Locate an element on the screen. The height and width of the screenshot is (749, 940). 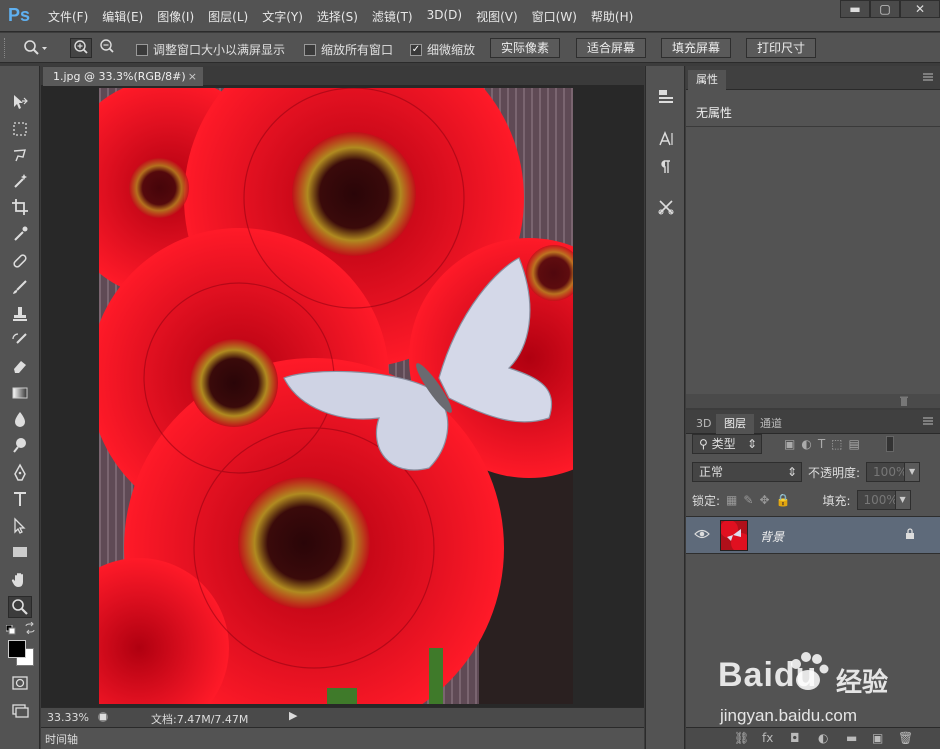
status-arrow-icon: ▶ is located at coordinates (293, 715).